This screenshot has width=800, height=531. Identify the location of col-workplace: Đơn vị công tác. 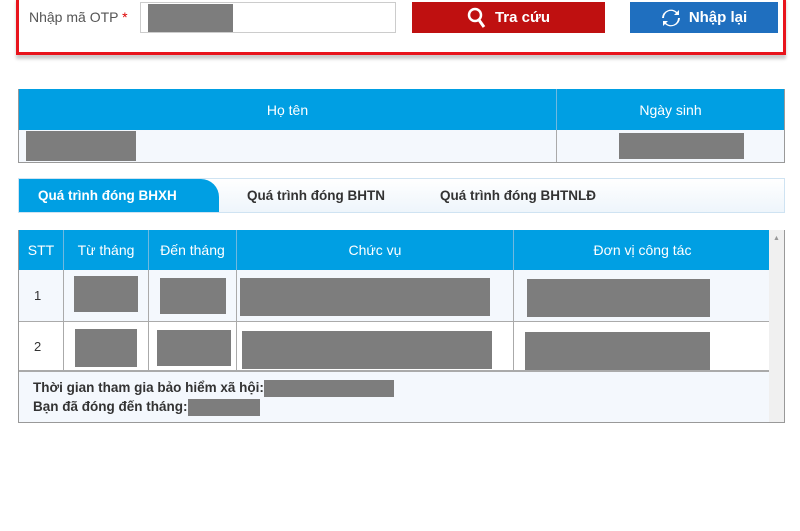
(642, 250).